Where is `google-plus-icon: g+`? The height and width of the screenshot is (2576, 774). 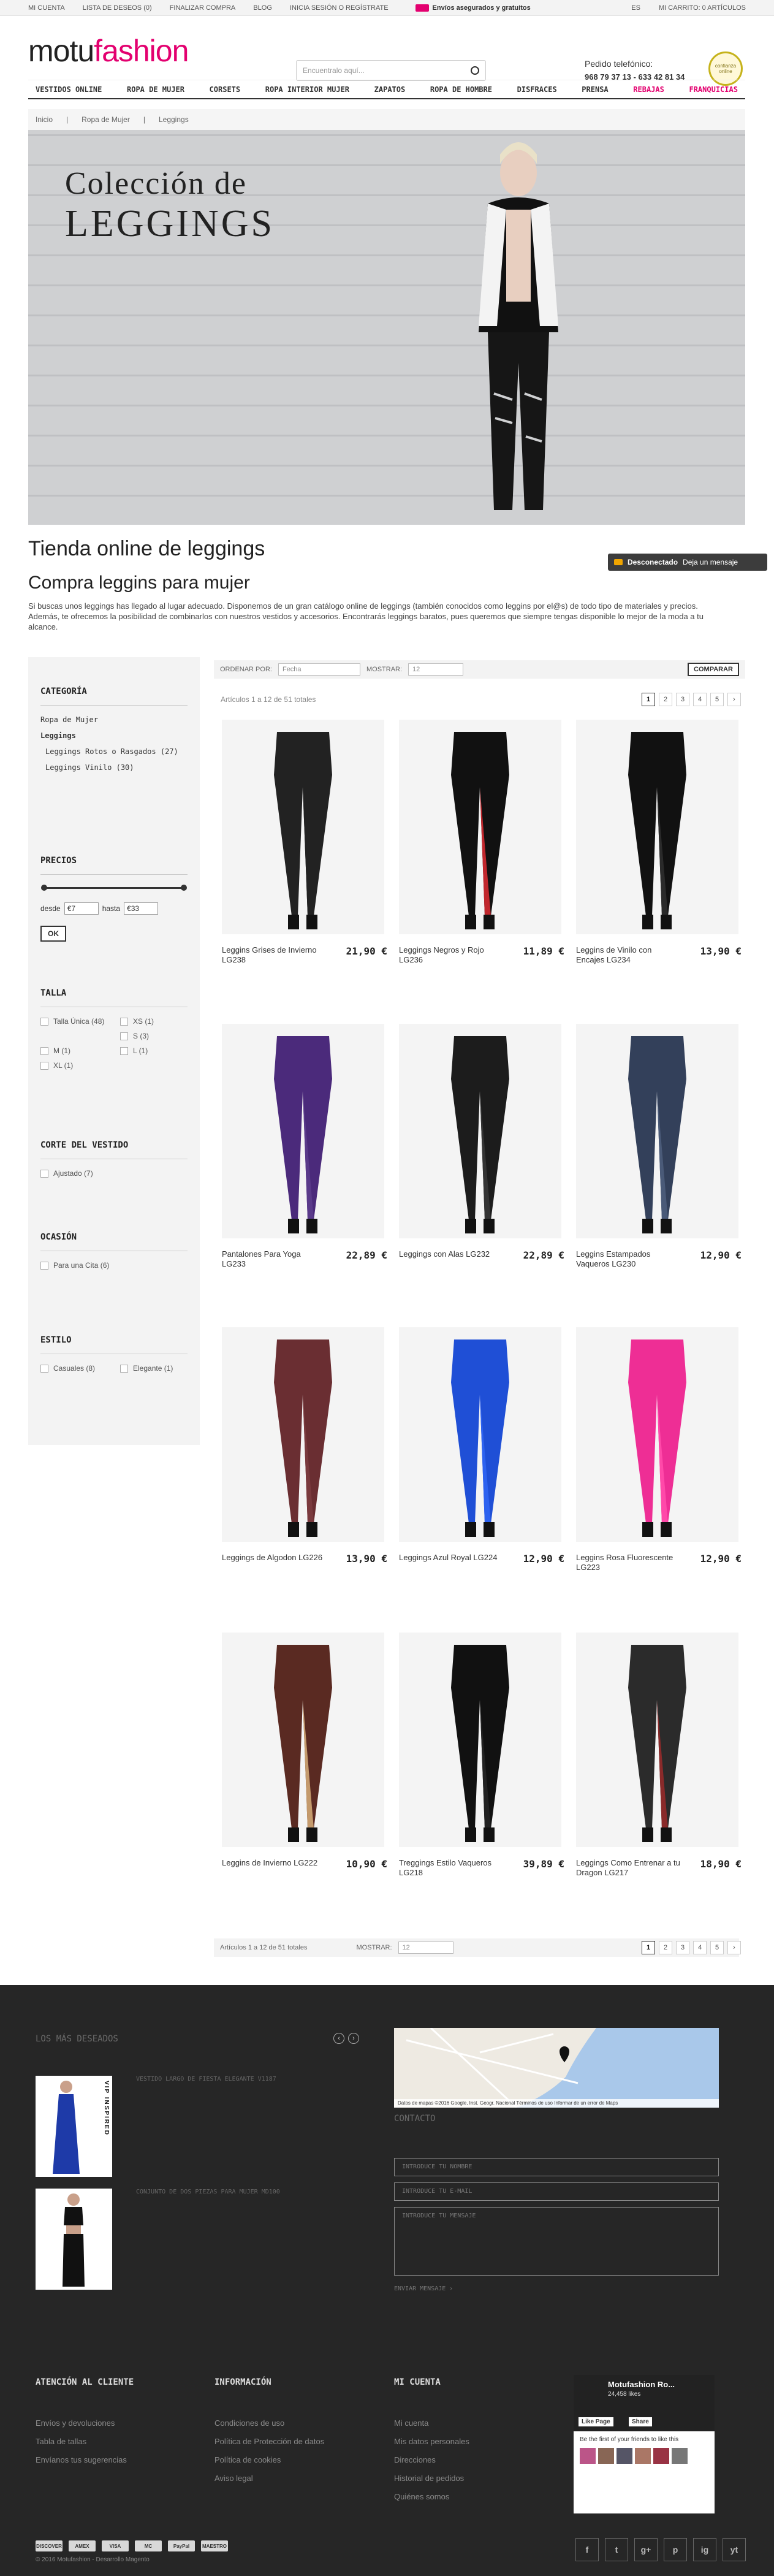
google-plus-icon: g+ is located at coordinates (646, 2549).